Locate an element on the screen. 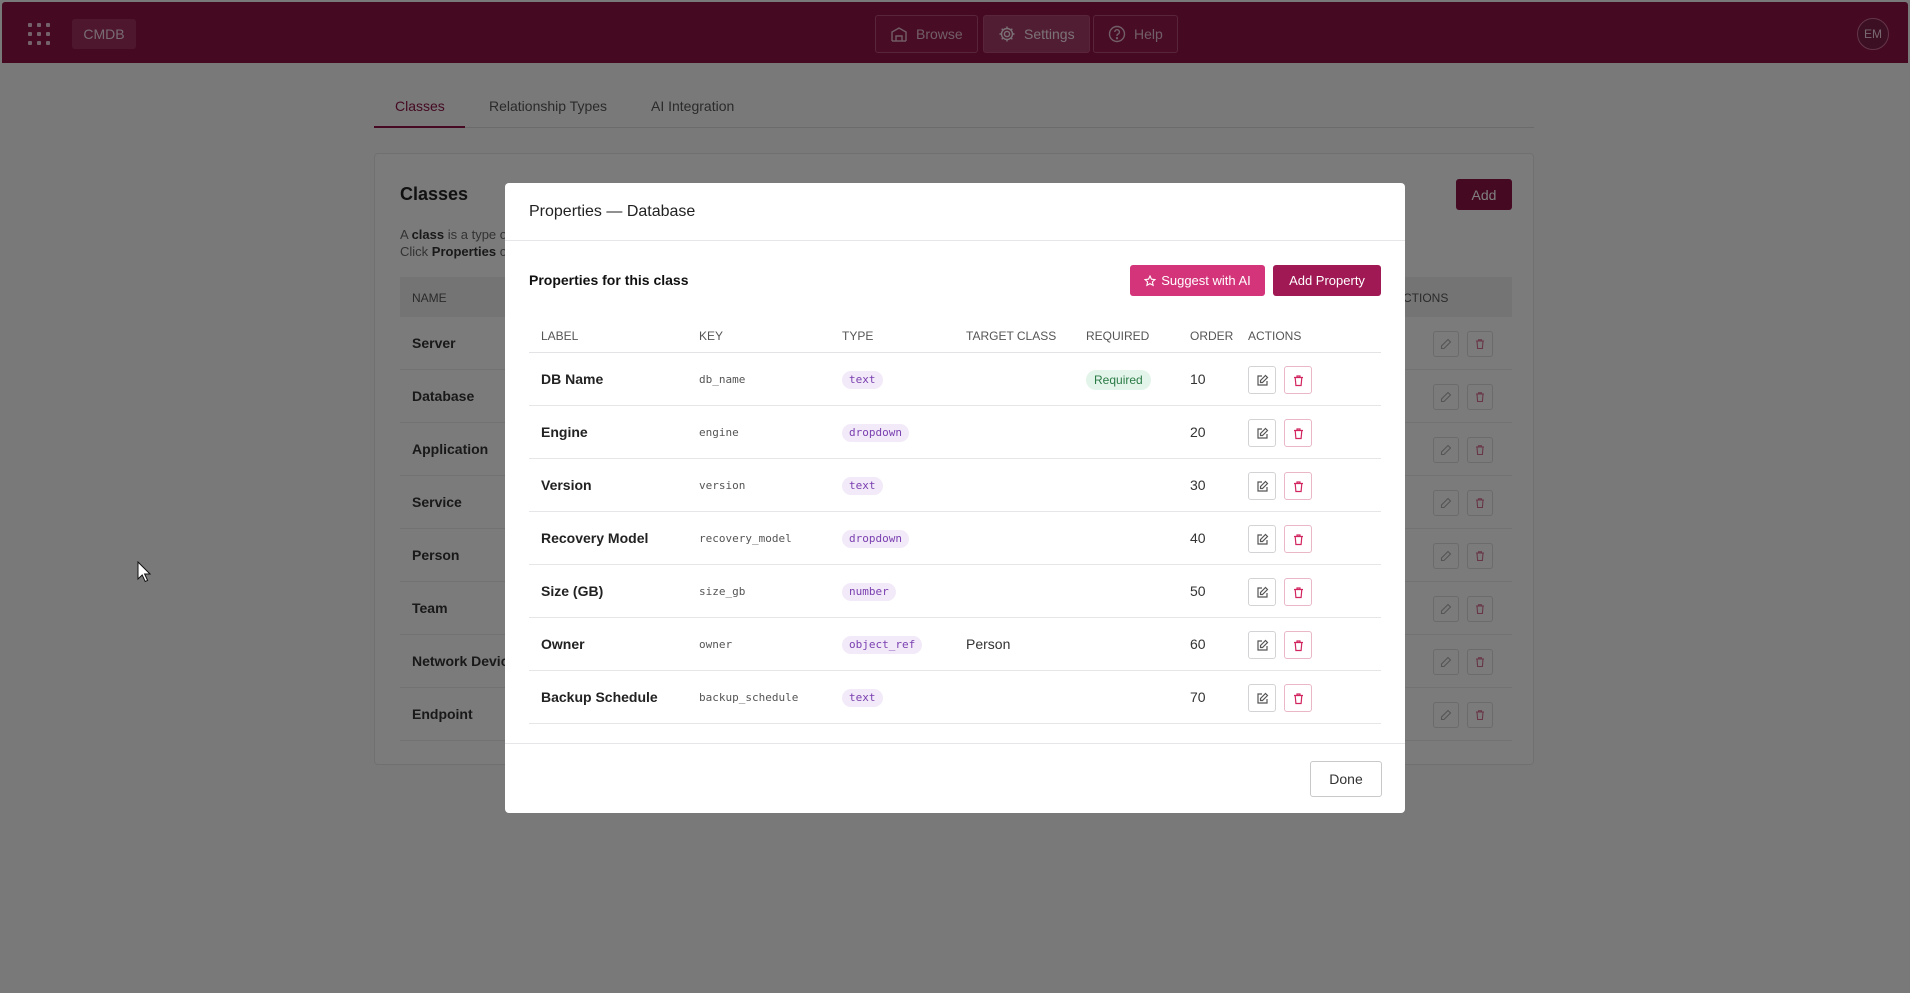 The image size is (1910, 993). property-label: Version is located at coordinates (566, 485).